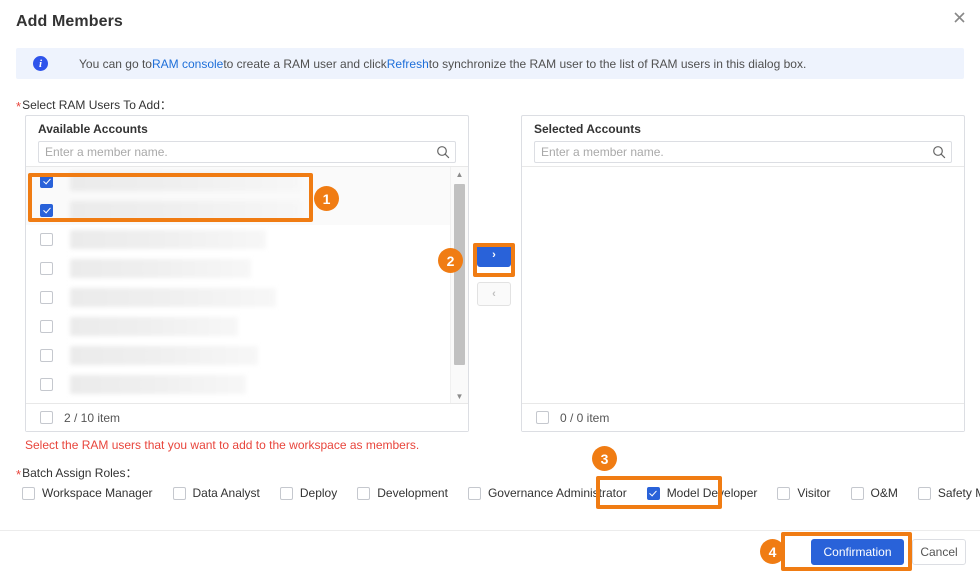 Image resolution: width=980 pixels, height=571 pixels. Describe the element at coordinates (235, 152) in the screenshot. I see `available-search-input` at that location.